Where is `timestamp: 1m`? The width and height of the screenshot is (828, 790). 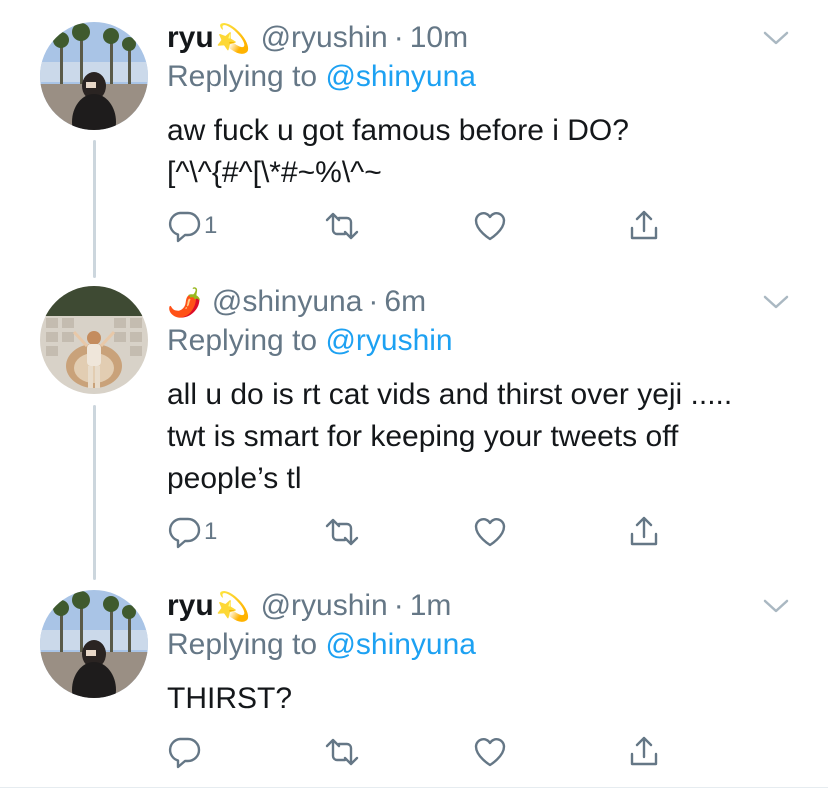
timestamp: 1m is located at coordinates (431, 606).